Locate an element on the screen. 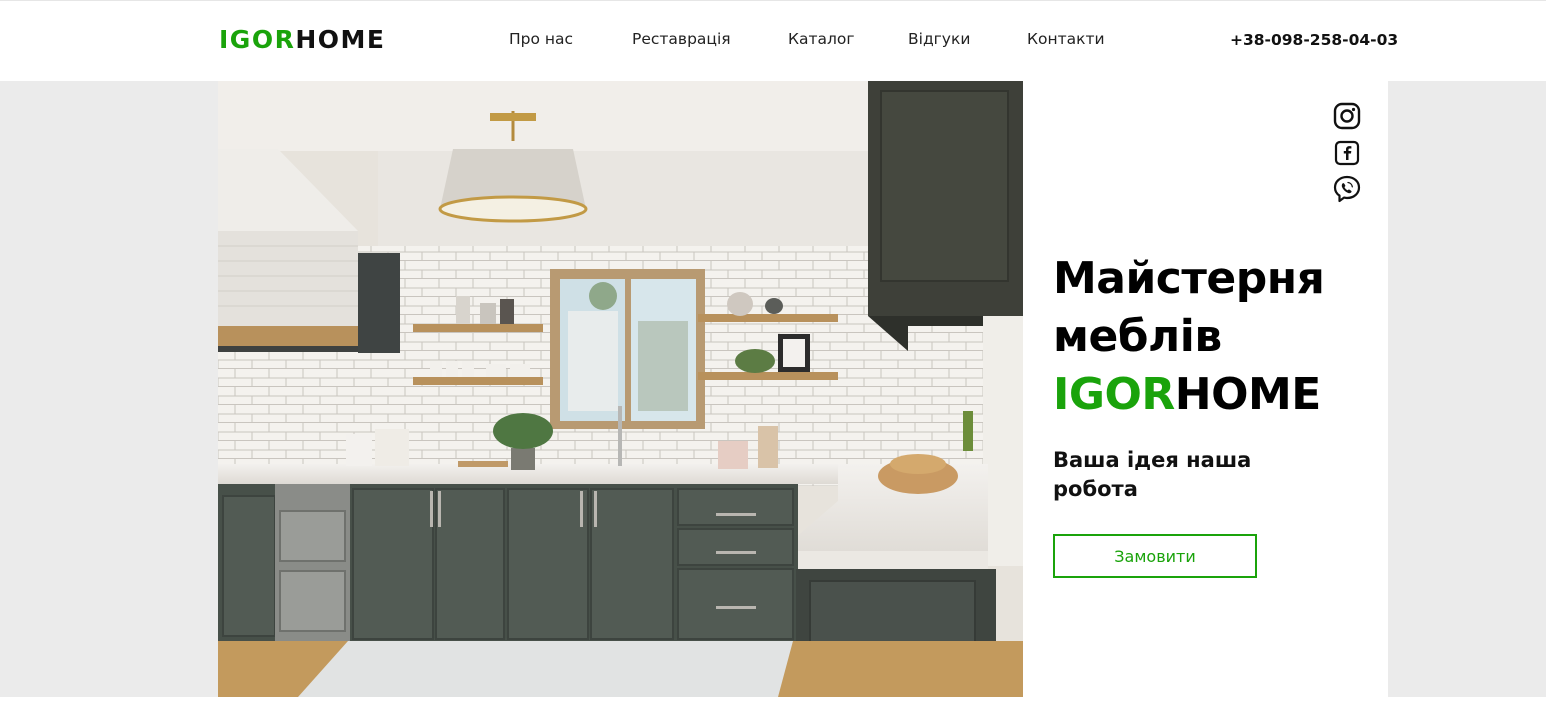  nav-link-contacts: Контакти is located at coordinates (1066, 39).